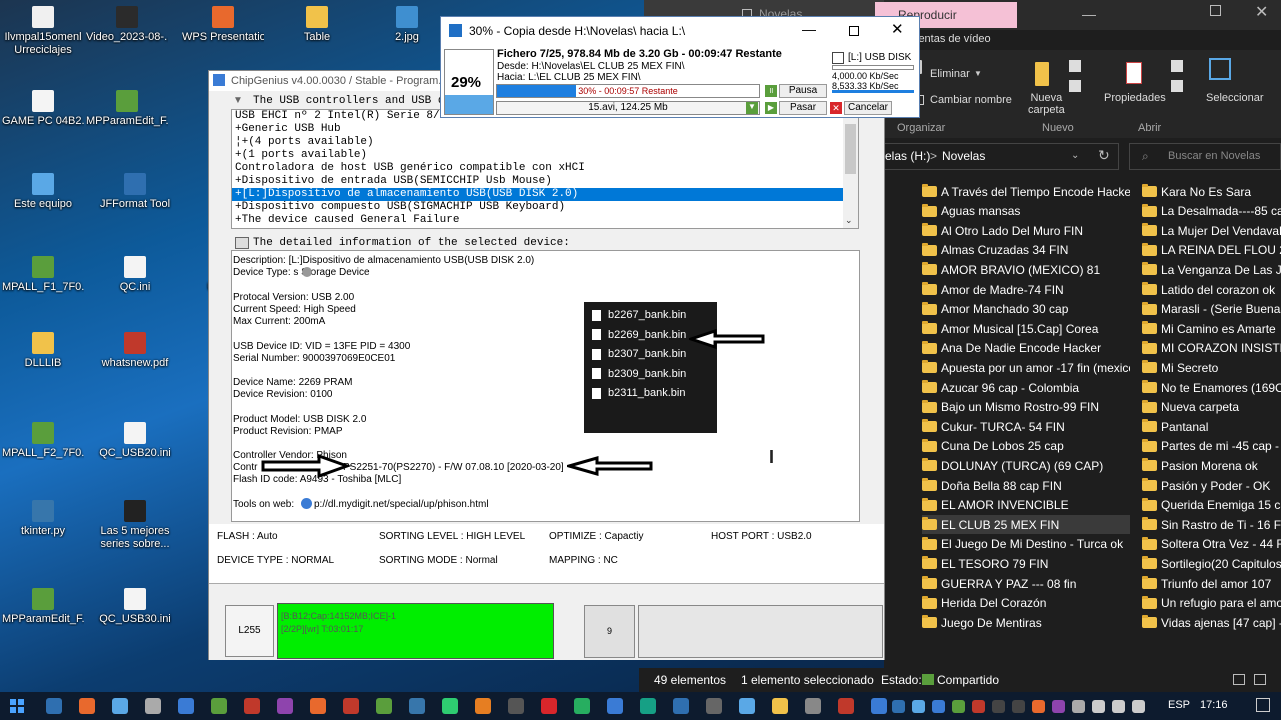 Image resolution: width=1281 pixels, height=720 pixels. I want to click on notification-icon, so click(1263, 705).